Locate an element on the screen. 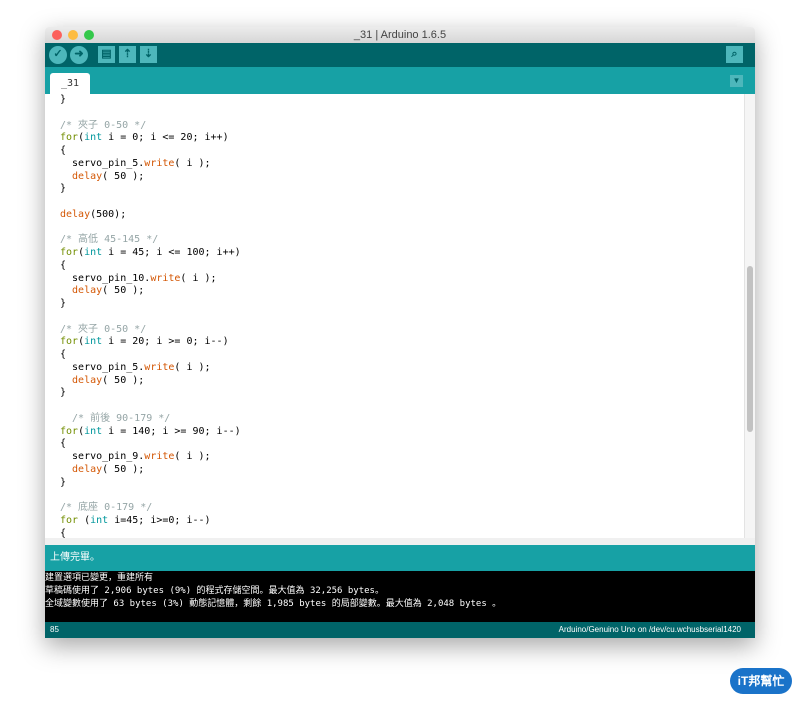 This screenshot has height=703, width=800. status-bar: 上傳完畢。 is located at coordinates (400, 558).